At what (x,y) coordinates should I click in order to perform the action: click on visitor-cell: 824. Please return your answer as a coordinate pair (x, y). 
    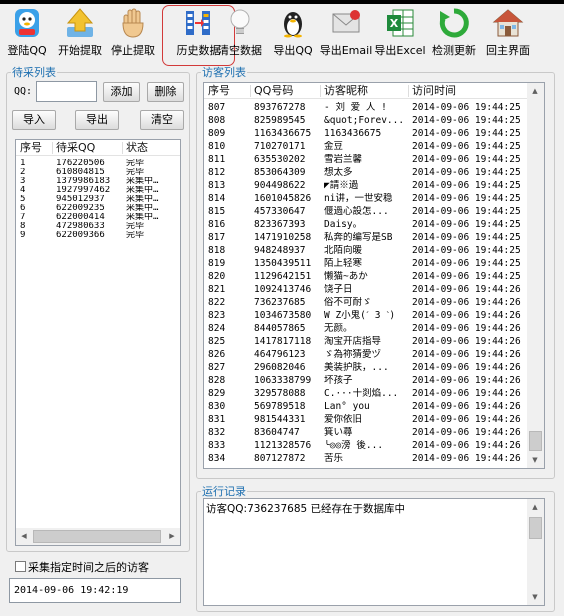
    Looking at the image, I should click on (217, 328).